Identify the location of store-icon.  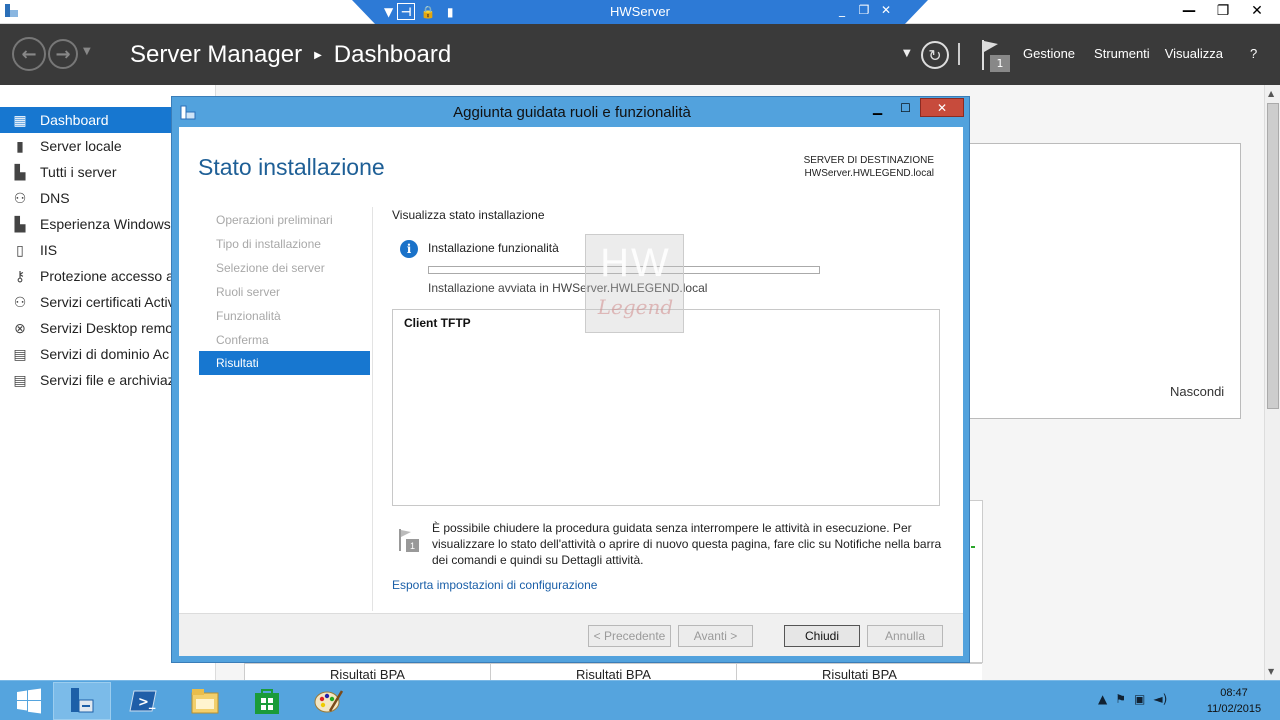
(267, 701).